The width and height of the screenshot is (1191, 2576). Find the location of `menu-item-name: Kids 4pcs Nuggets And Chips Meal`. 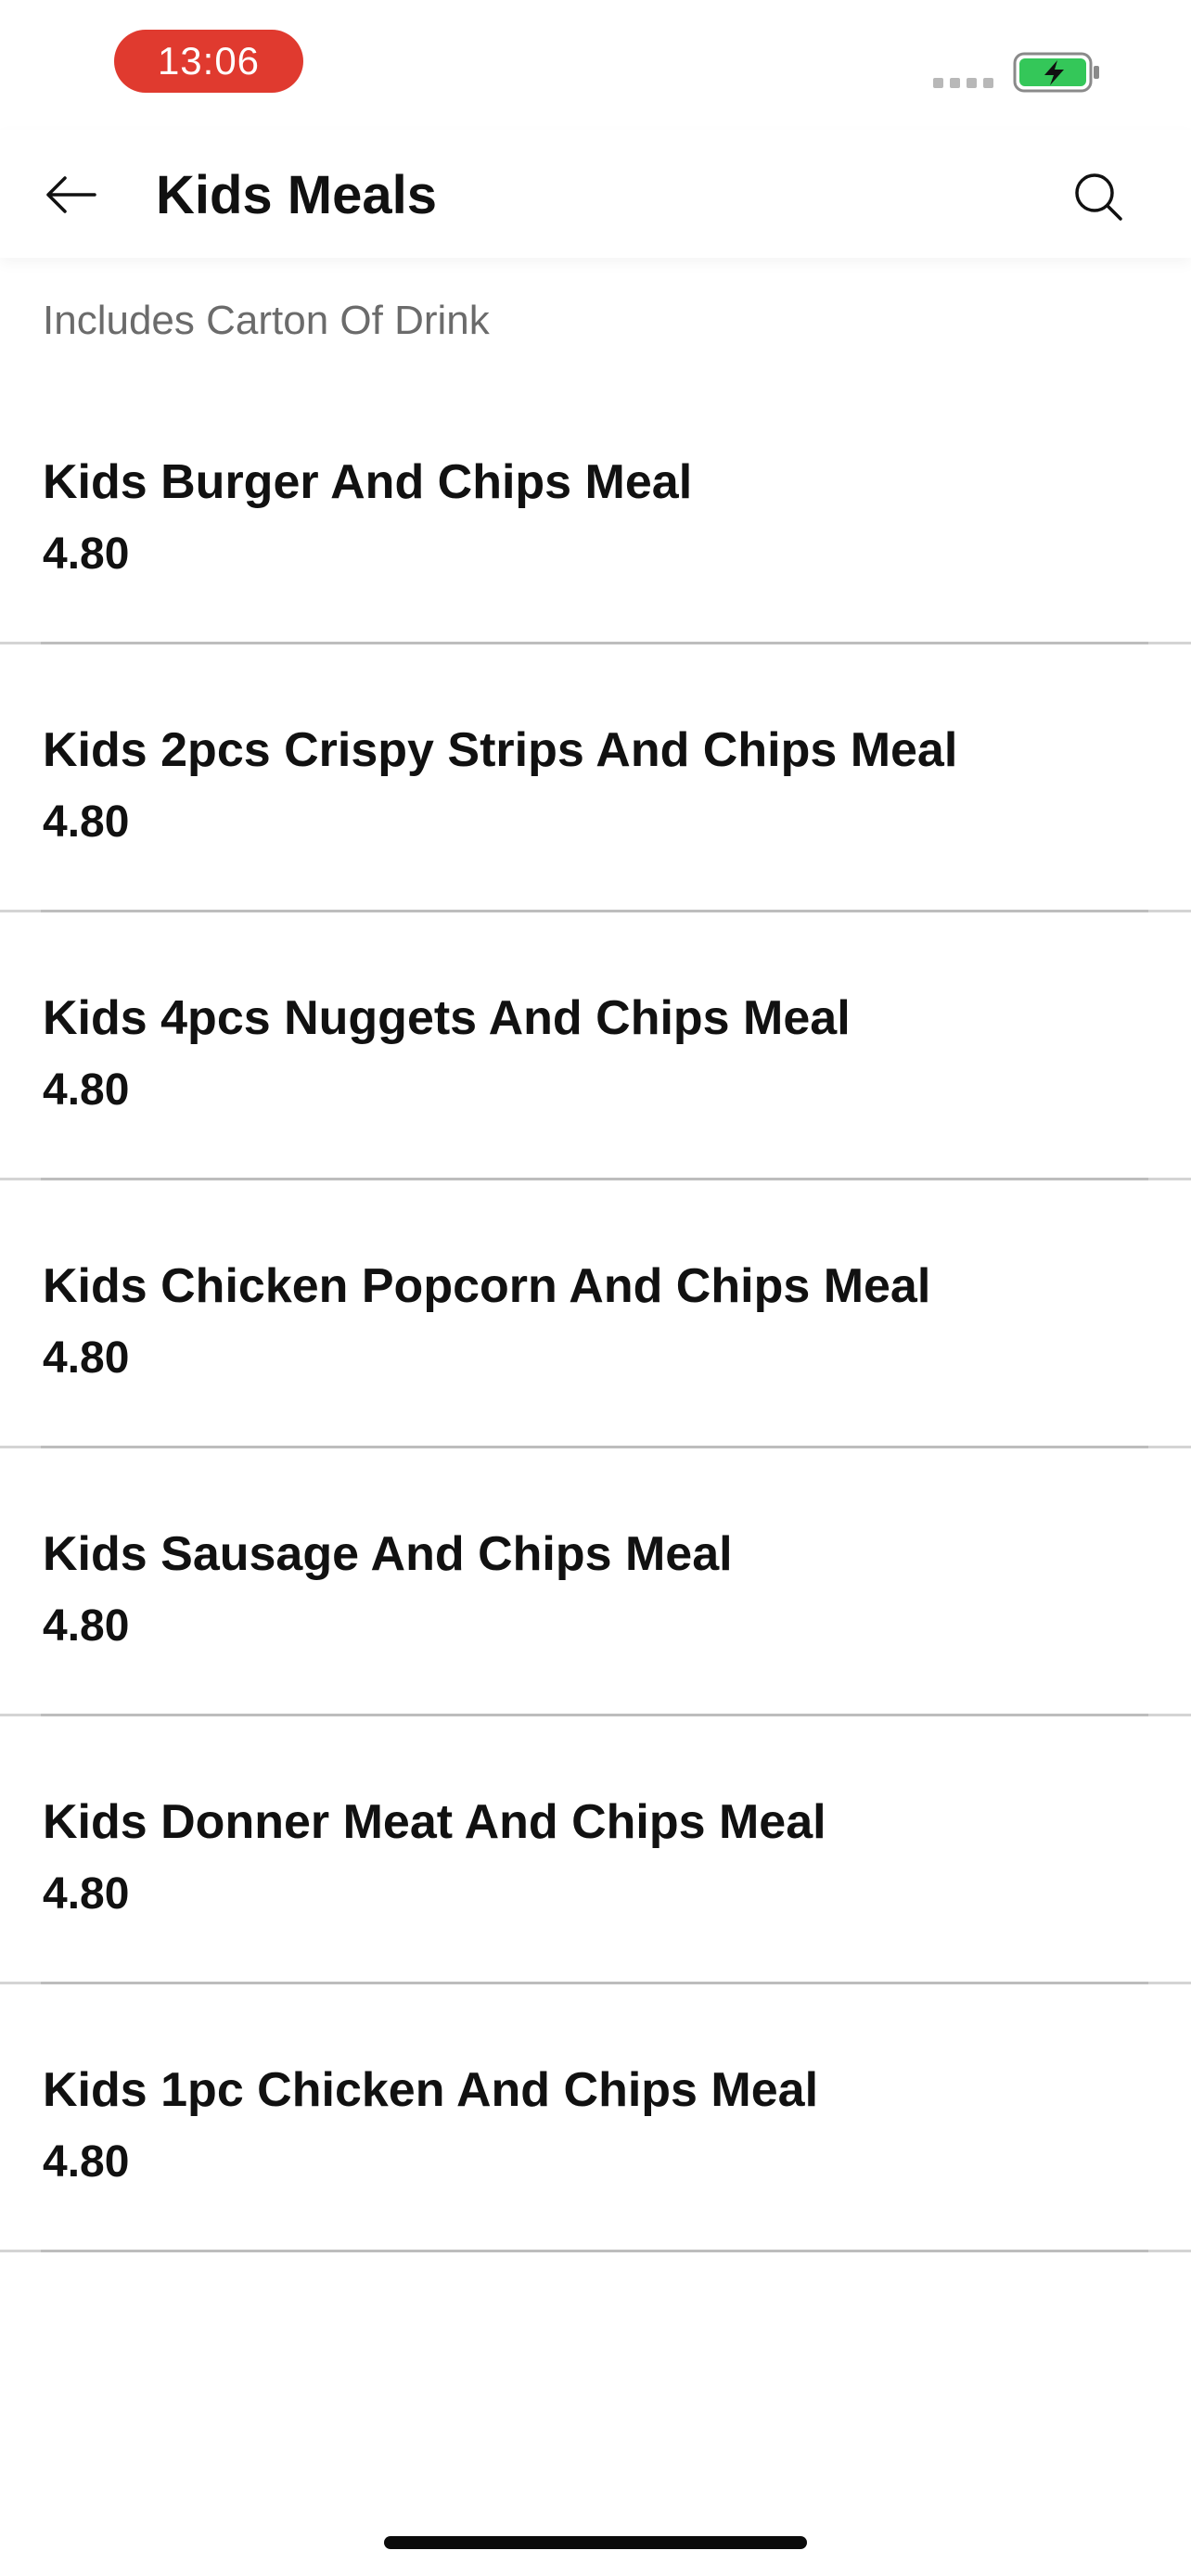

menu-item-name: Kids 4pcs Nuggets And Chips Meal is located at coordinates (447, 1018).